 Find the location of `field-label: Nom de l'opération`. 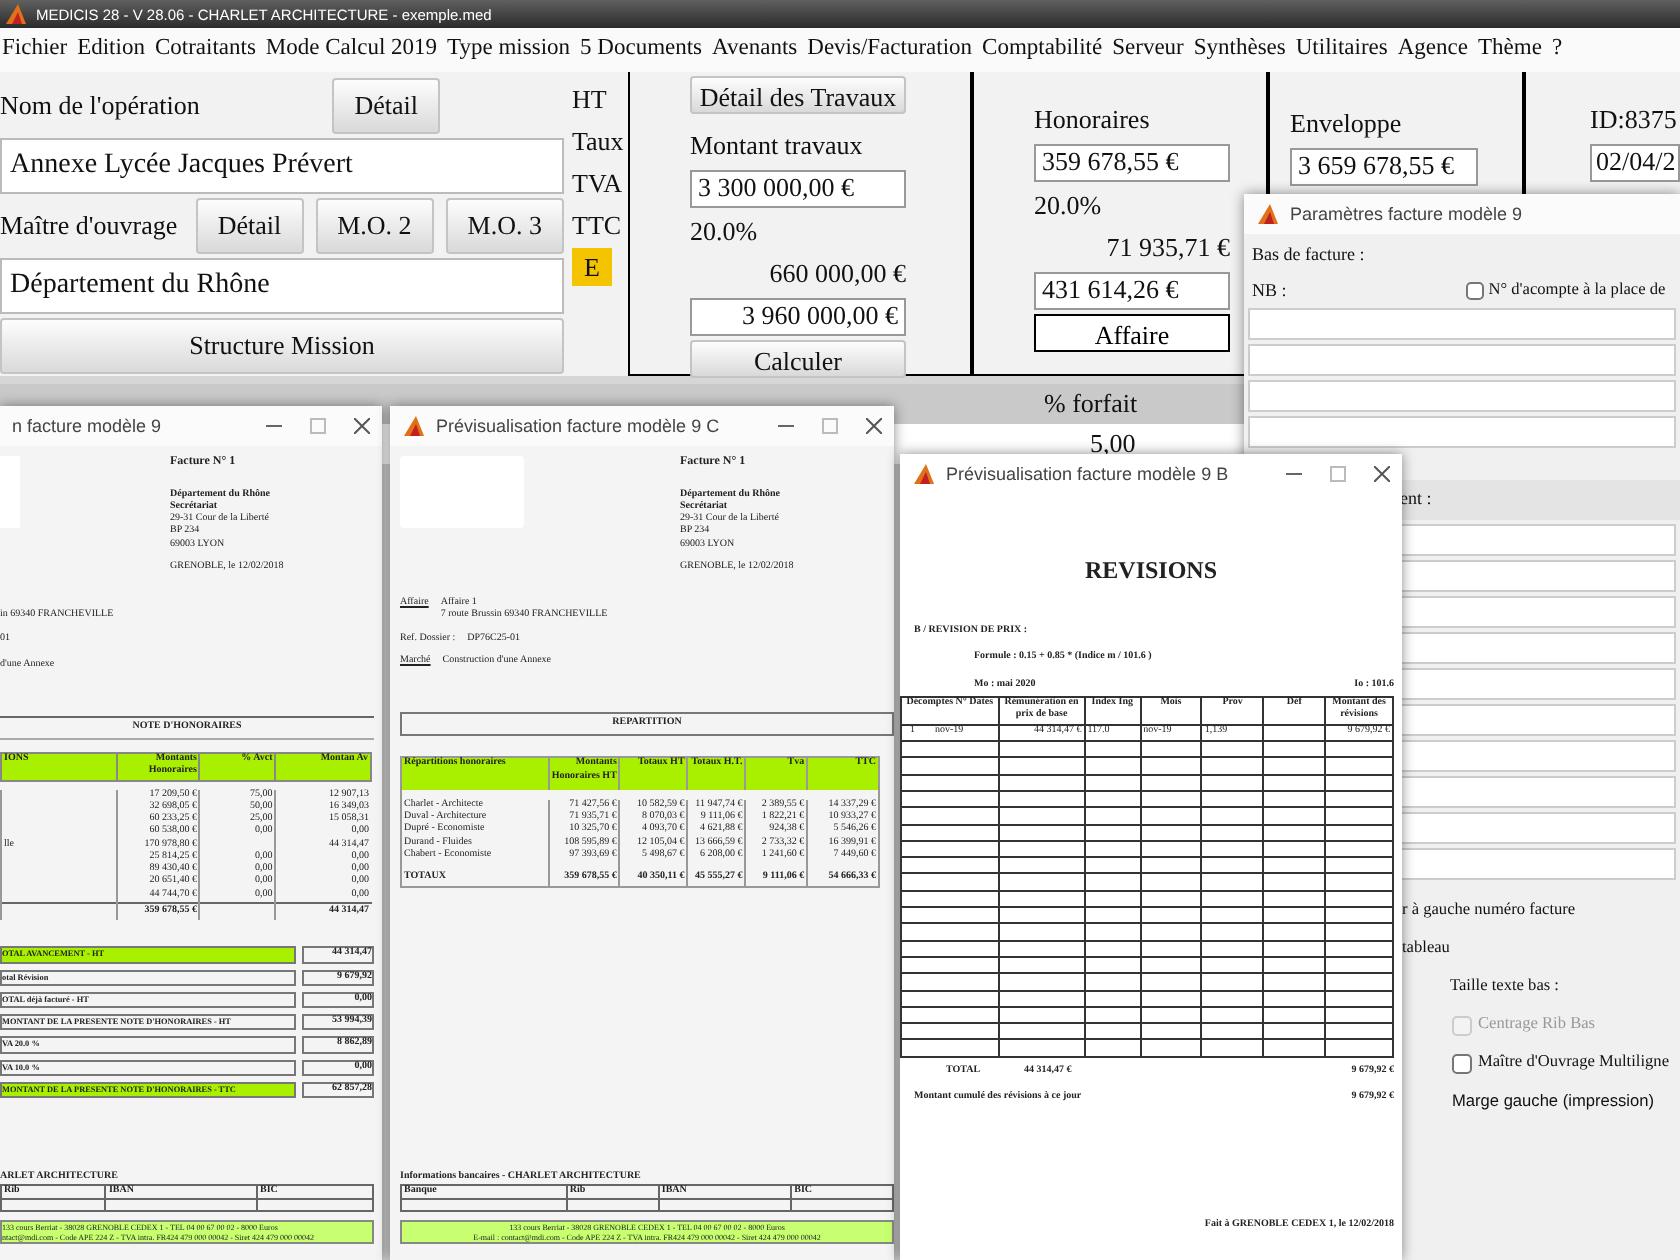

field-label: Nom de l'opération is located at coordinates (100, 106).